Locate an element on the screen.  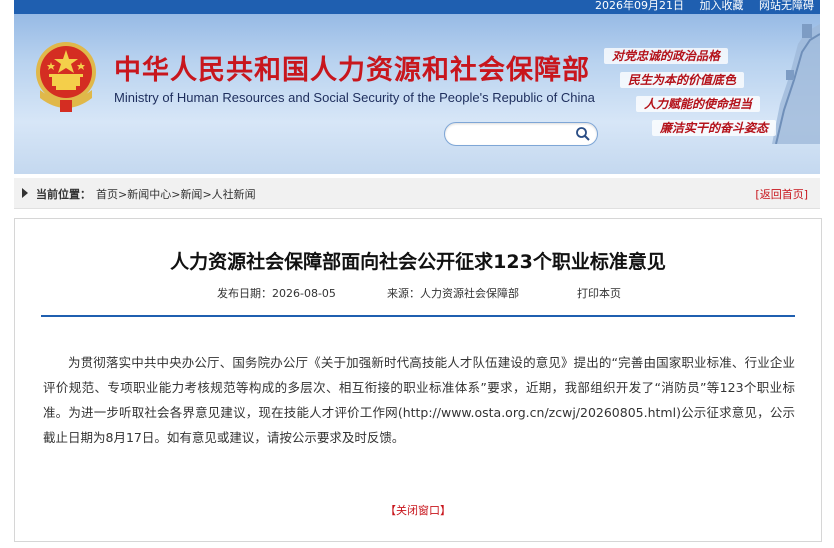
slogan-item: 对党忠诚的政治品格 is located at coordinates (699, 56).